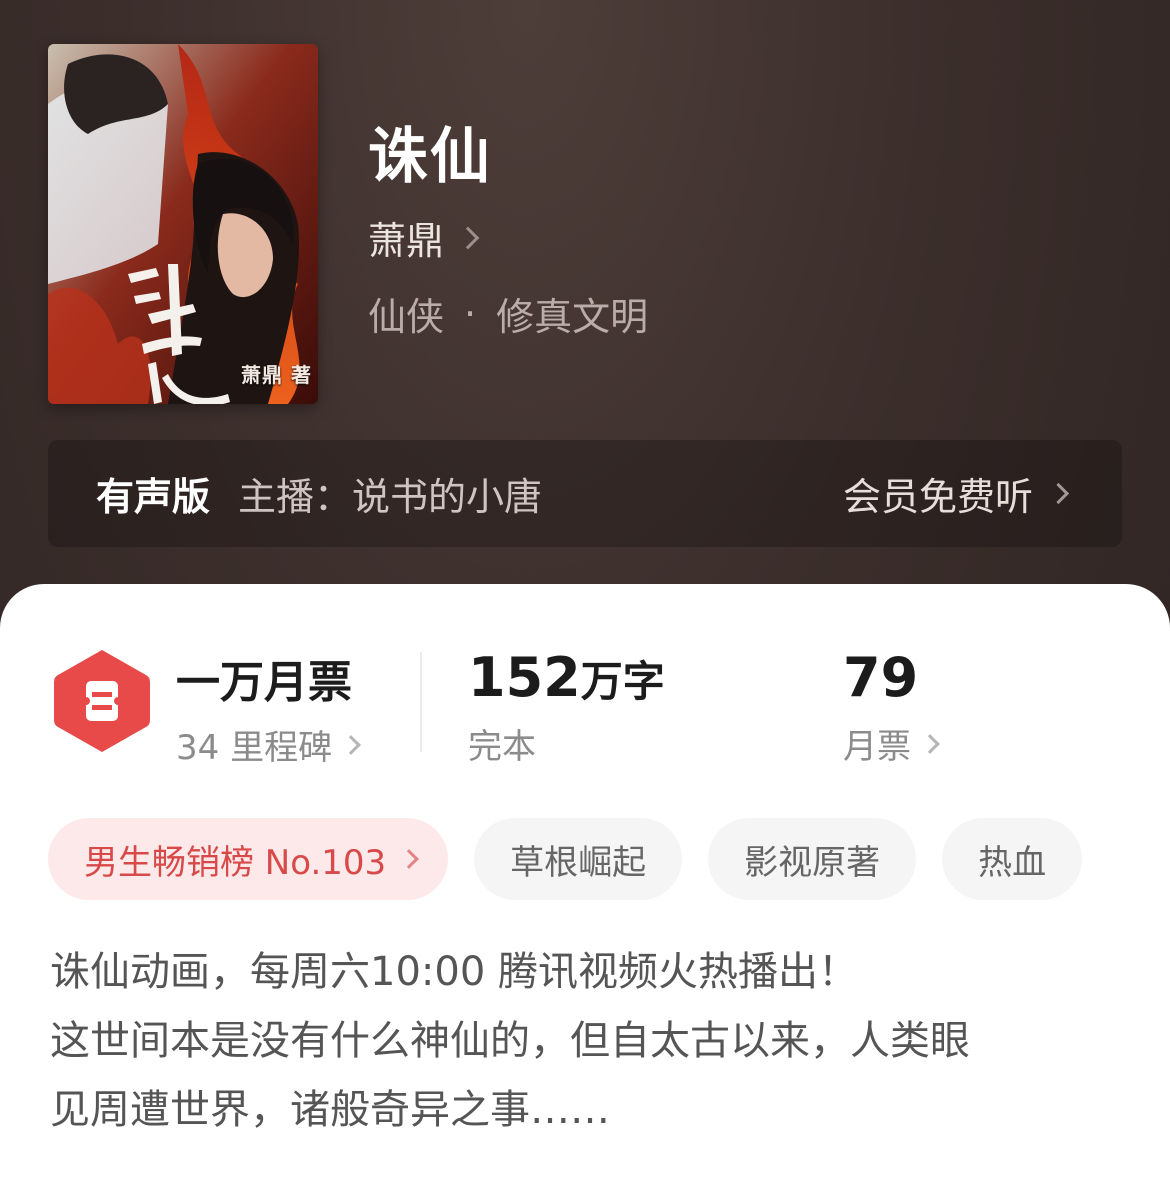  Describe the element at coordinates (254, 748) in the screenshot. I see `milestone-count: 34 里程碑` at that location.